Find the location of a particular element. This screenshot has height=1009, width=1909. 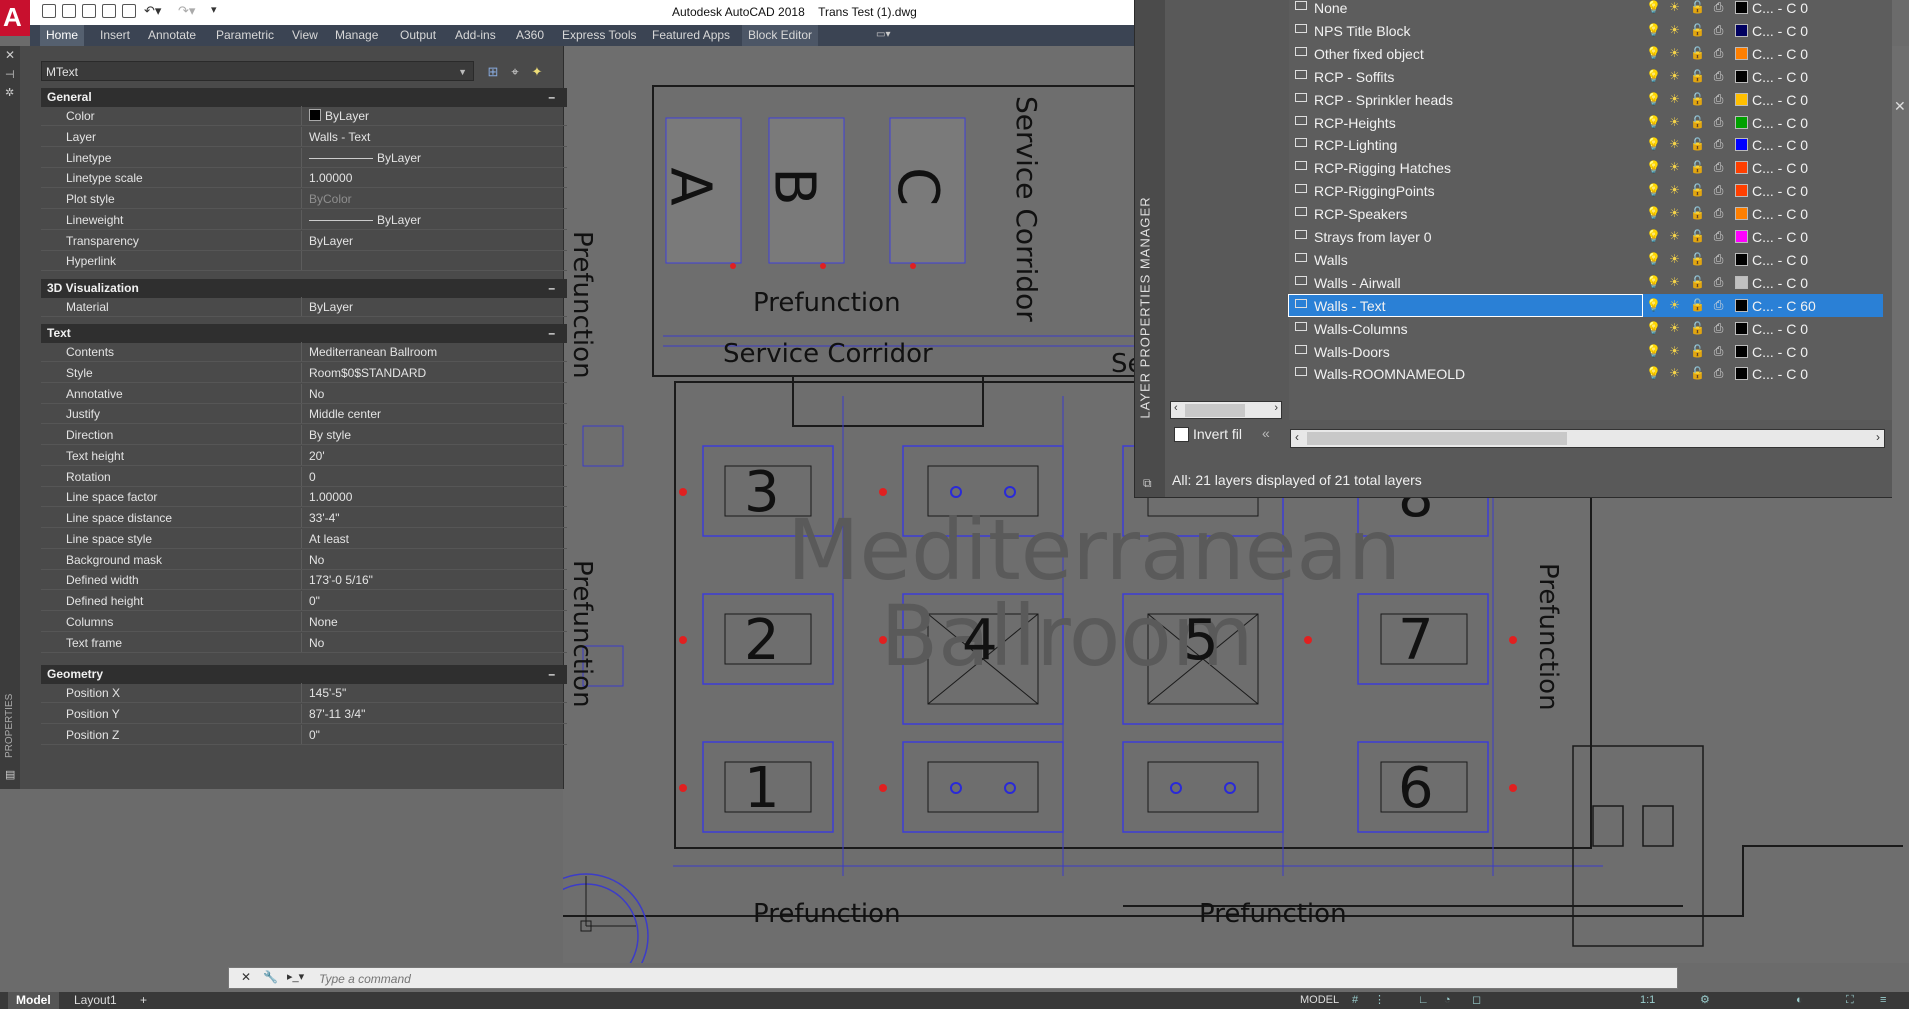

property-row-line-space-distance: Line space distance 33'-4" is located at coordinates (304, 518).